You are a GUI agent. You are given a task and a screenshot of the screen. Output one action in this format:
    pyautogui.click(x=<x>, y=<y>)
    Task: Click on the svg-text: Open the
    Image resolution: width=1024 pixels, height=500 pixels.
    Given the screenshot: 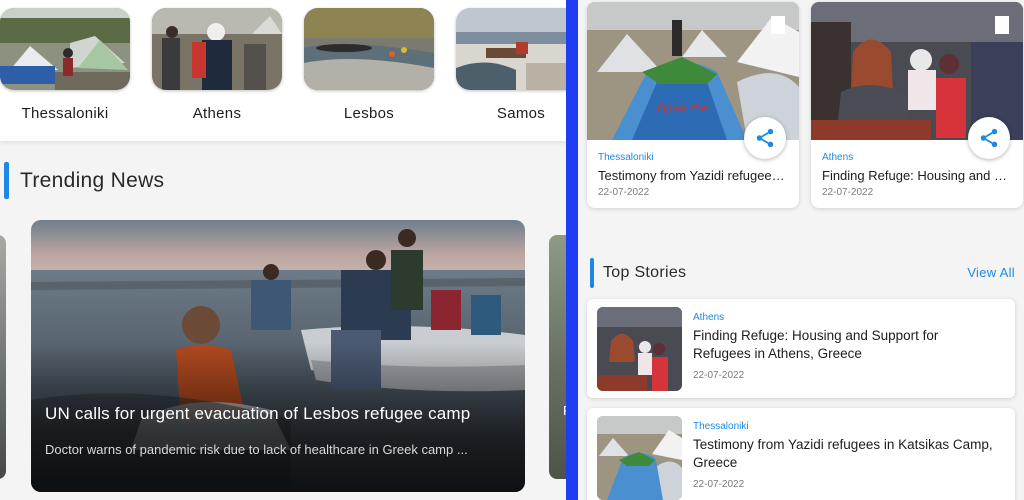 What is the action you would take?
    pyautogui.click(x=682, y=108)
    